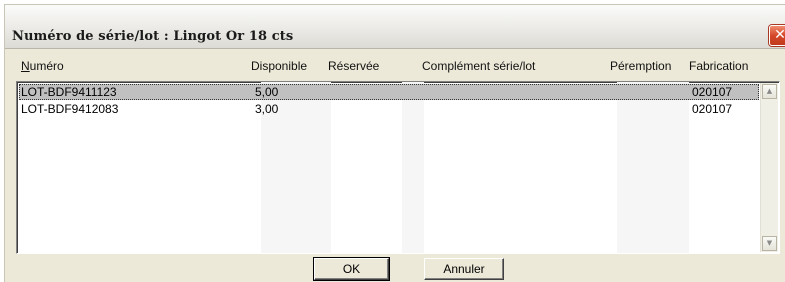 Image resolution: width=785 pixels, height=282 pixels. I want to click on dialog-title: Numéro de série/lot : Lingot Or 18 cts, so click(153, 36).